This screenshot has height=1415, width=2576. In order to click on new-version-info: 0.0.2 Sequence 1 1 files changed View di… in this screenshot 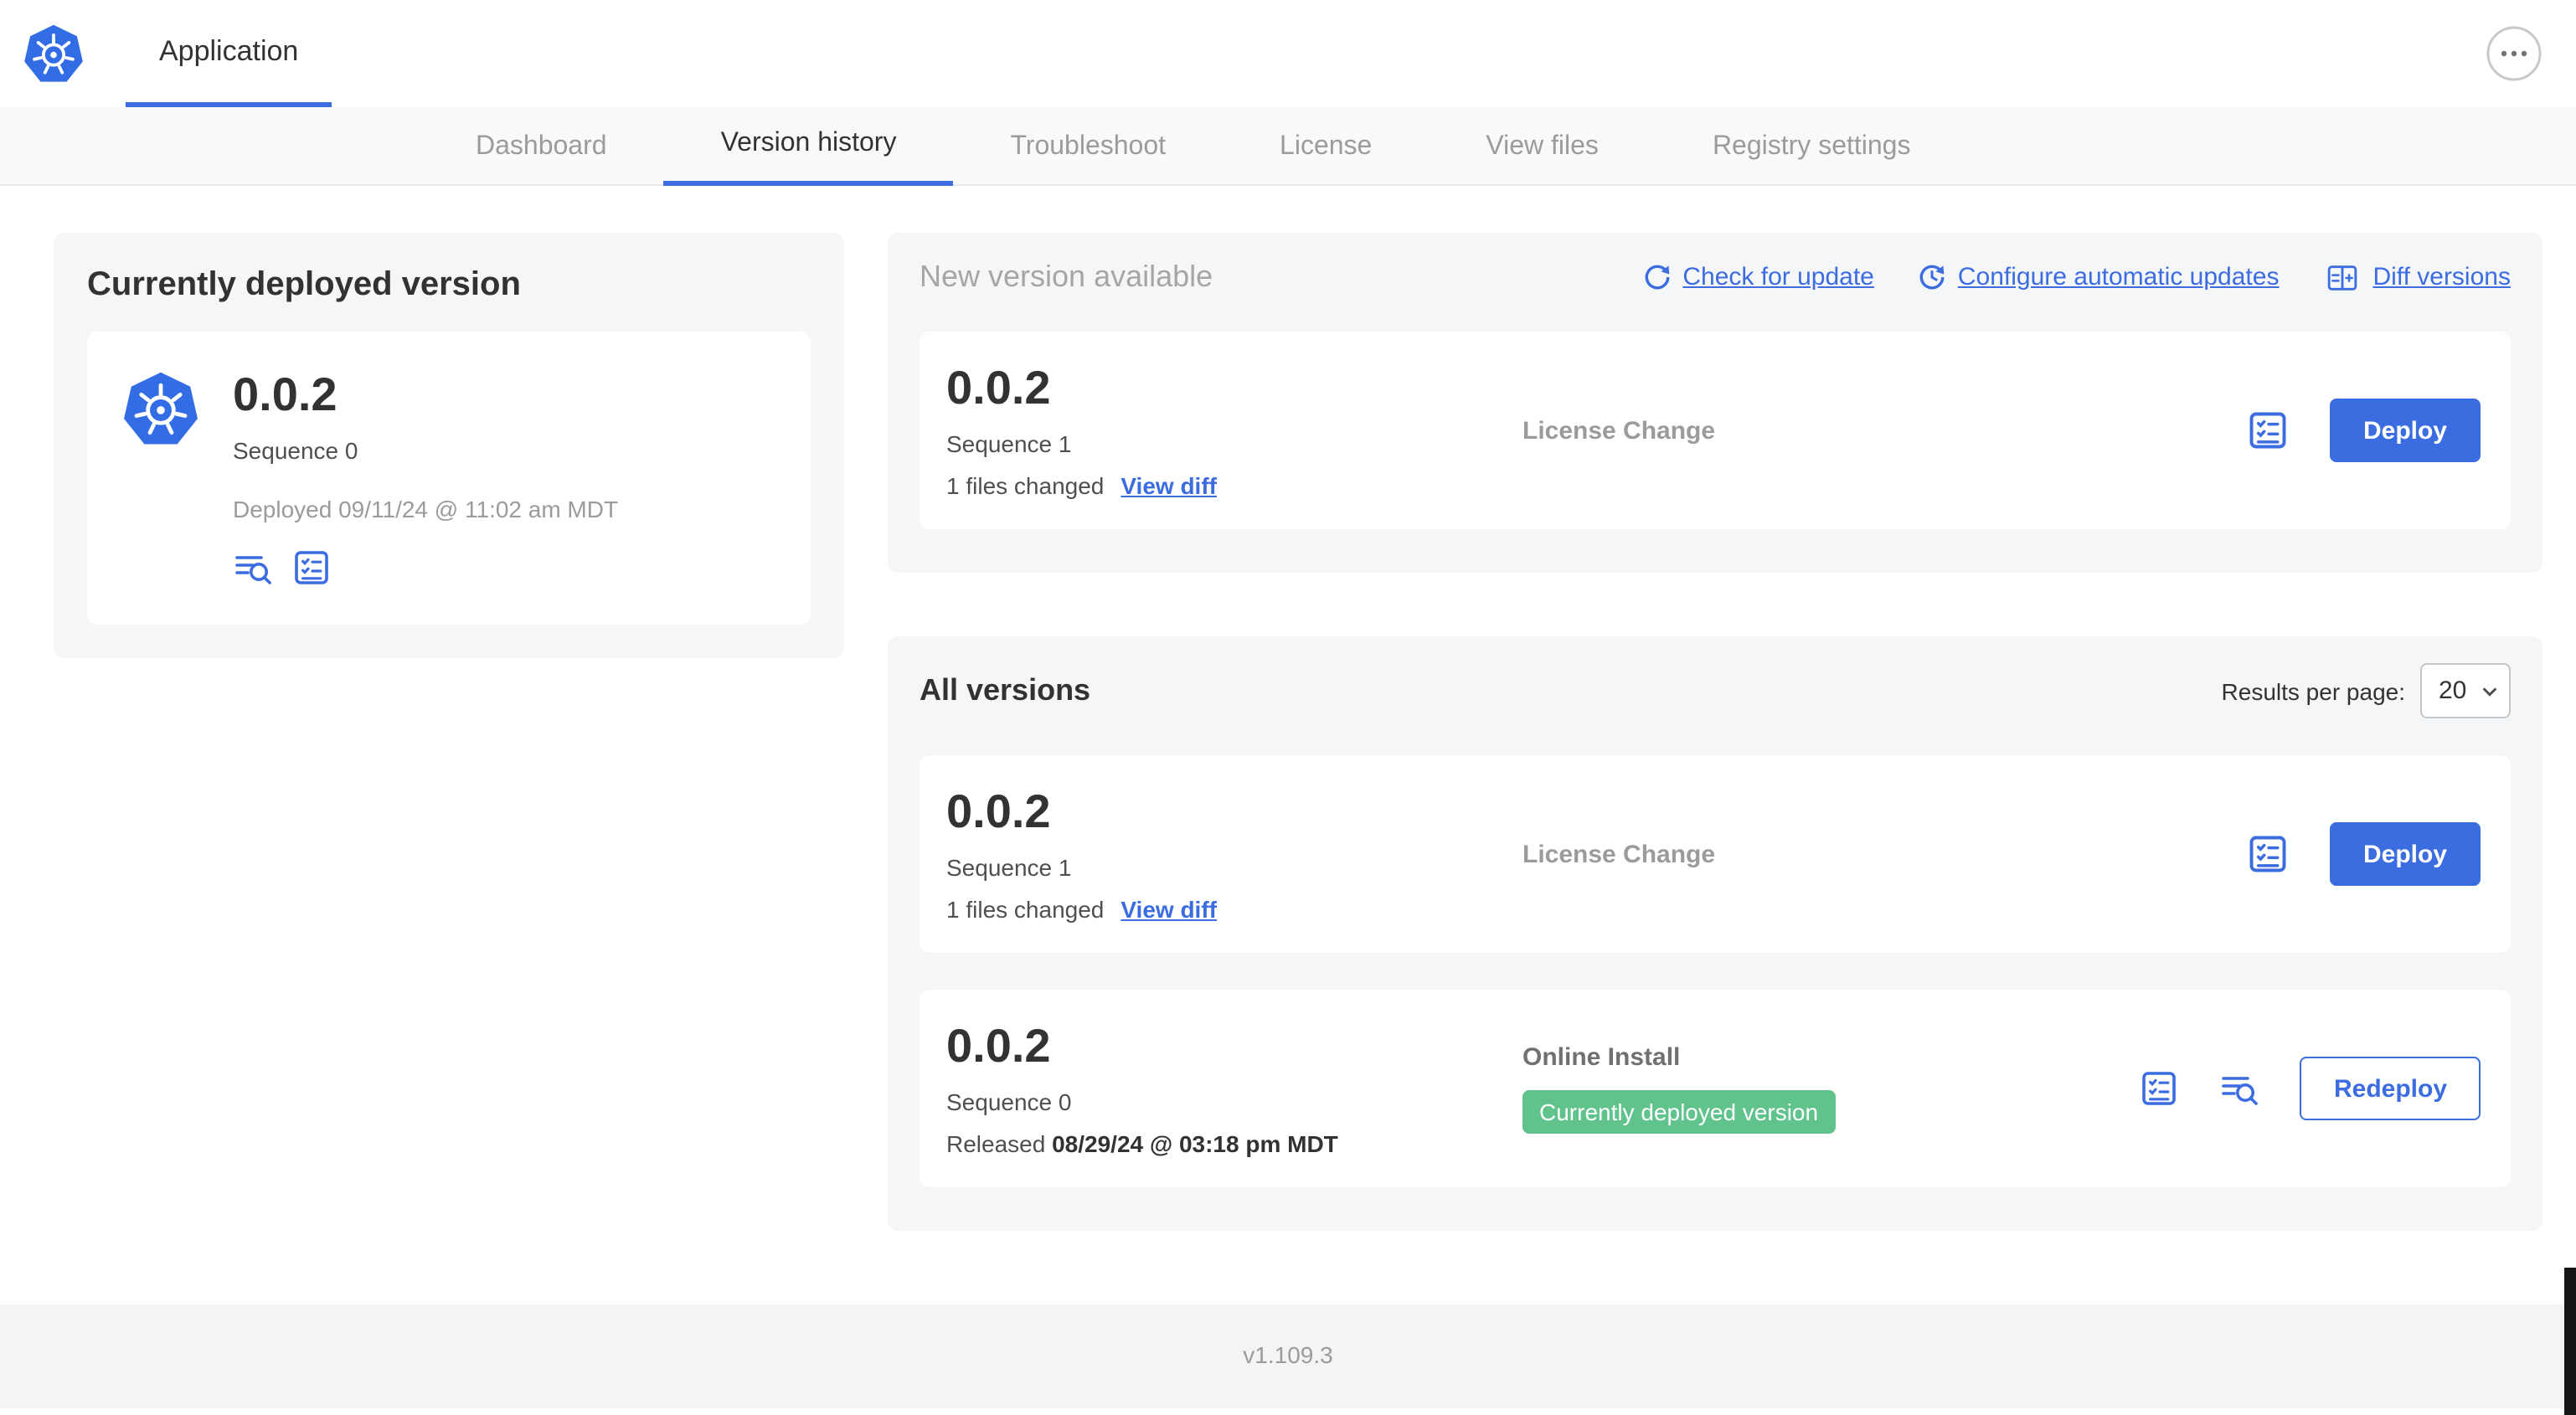, I will do `click(1234, 430)`.